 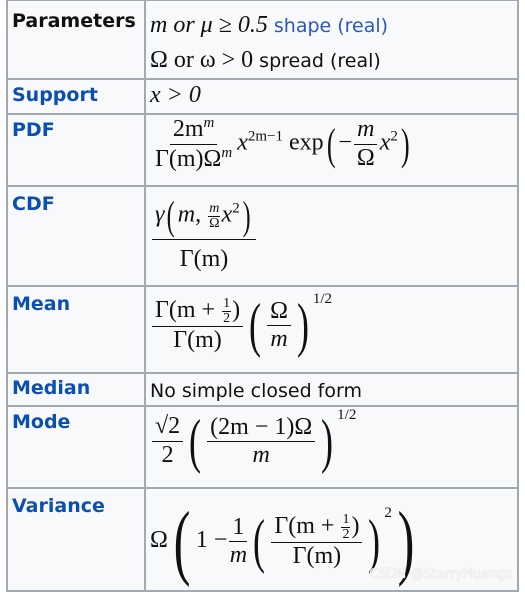 What do you see at coordinates (198, 325) in the screenshot?
I see `mean-fraction: Γ(m + 1 2) Γ(m)` at bounding box center [198, 325].